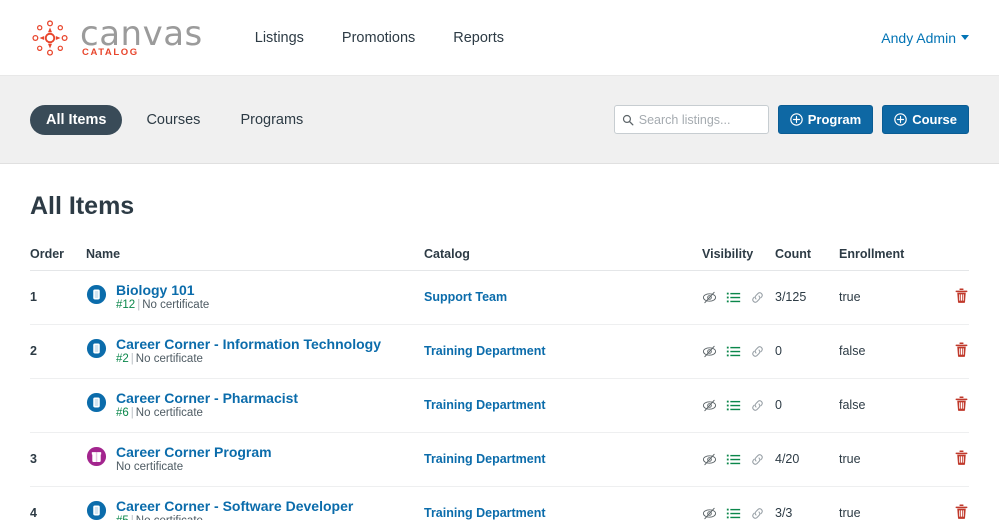  What do you see at coordinates (791, 297) in the screenshot?
I see `enrollment-count: 3/125` at bounding box center [791, 297].